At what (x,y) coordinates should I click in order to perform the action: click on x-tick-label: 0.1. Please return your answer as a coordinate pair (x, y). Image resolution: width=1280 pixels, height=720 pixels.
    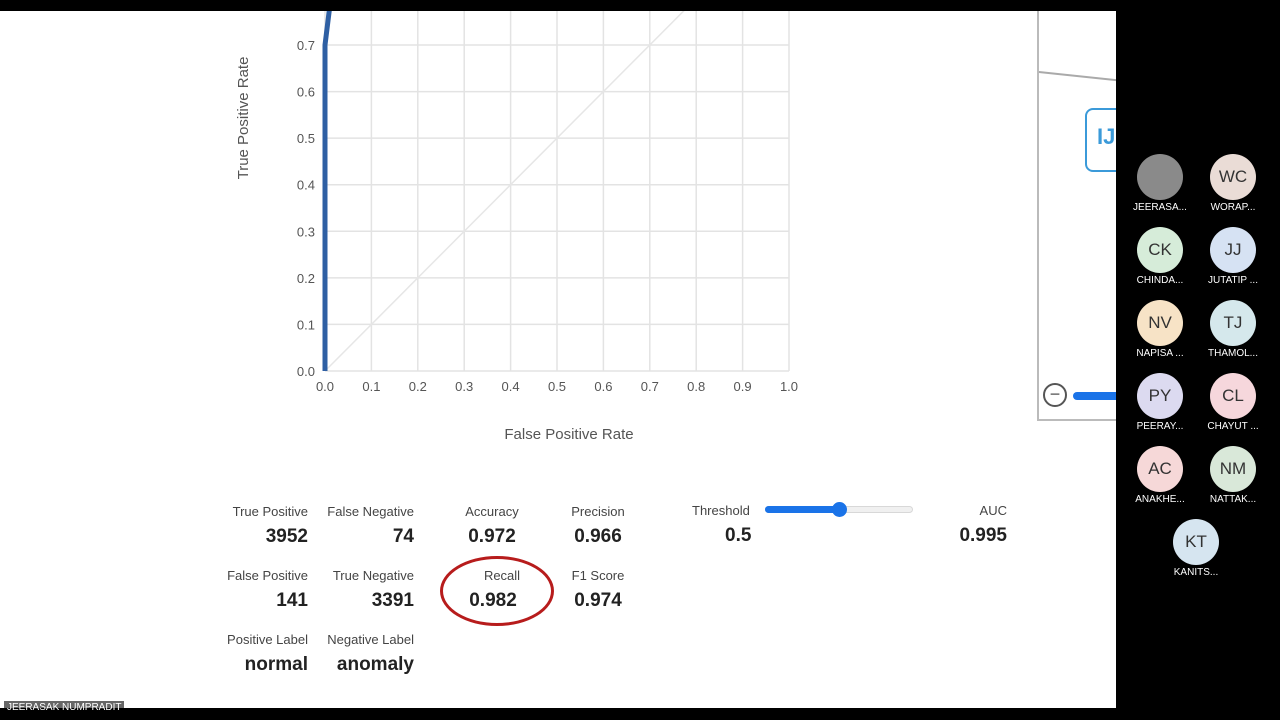
    Looking at the image, I should click on (371, 386).